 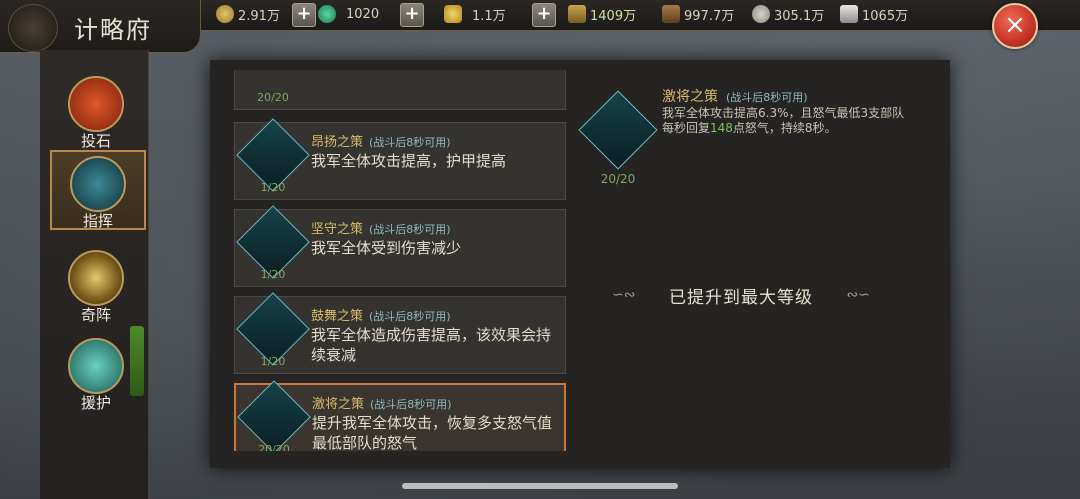 What do you see at coordinates (577, 14) in the screenshot?
I see `grain-icon` at bounding box center [577, 14].